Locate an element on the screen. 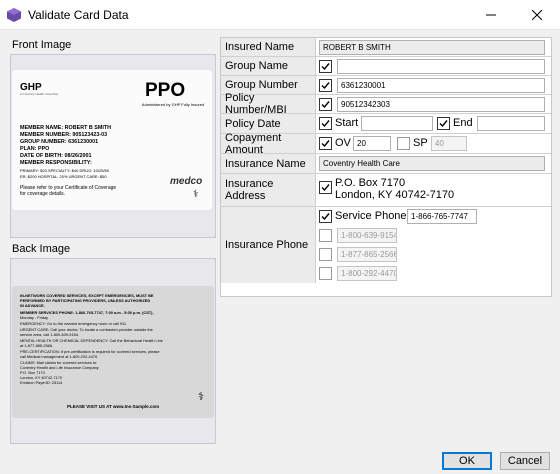 The height and width of the screenshot is (474, 560). minimize-icon is located at coordinates (491, 15).